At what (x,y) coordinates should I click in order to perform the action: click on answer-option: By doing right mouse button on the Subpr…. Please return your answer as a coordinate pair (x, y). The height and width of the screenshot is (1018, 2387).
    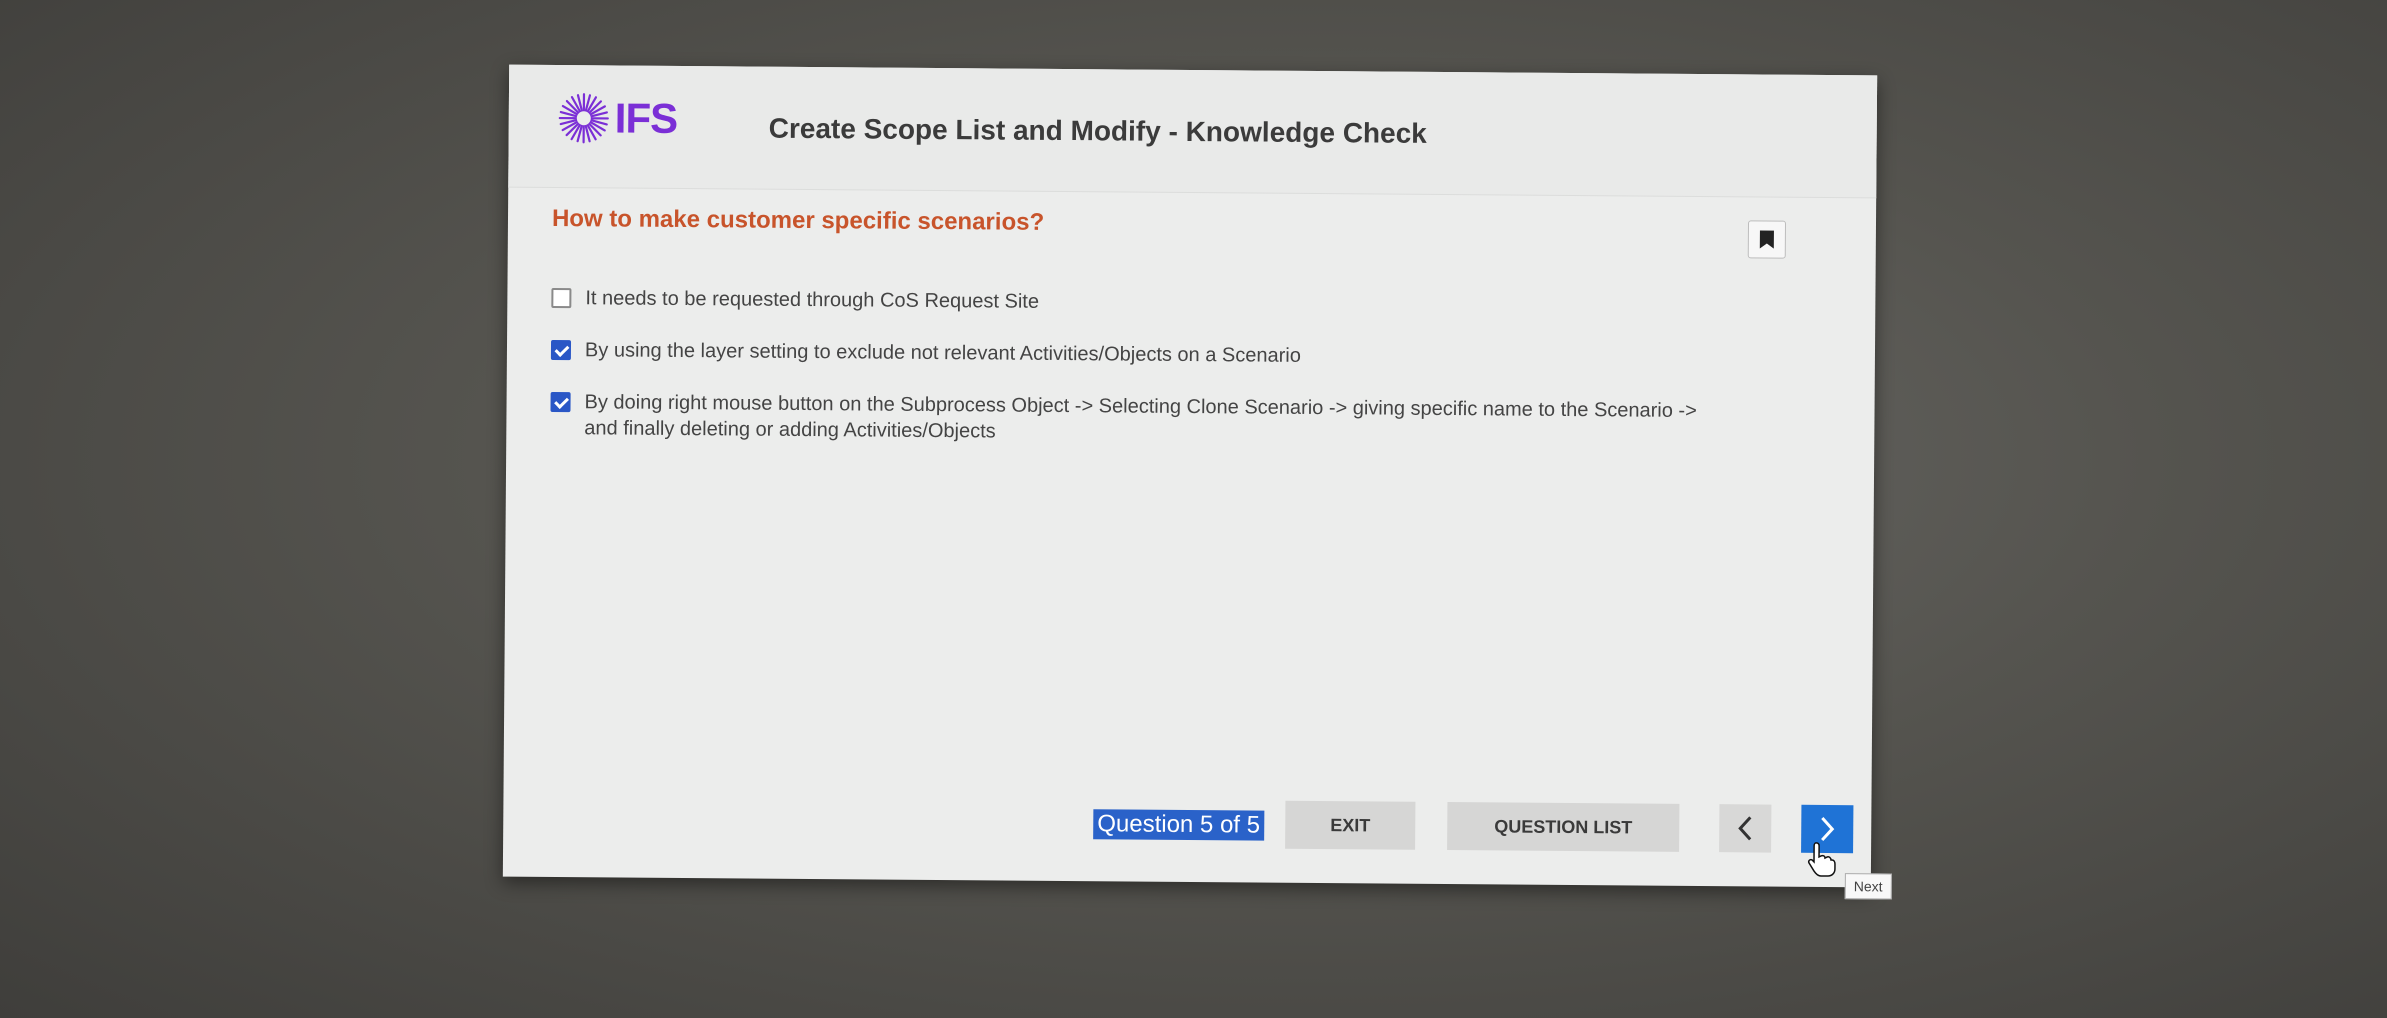
    Looking at the image, I should click on (1140, 419).